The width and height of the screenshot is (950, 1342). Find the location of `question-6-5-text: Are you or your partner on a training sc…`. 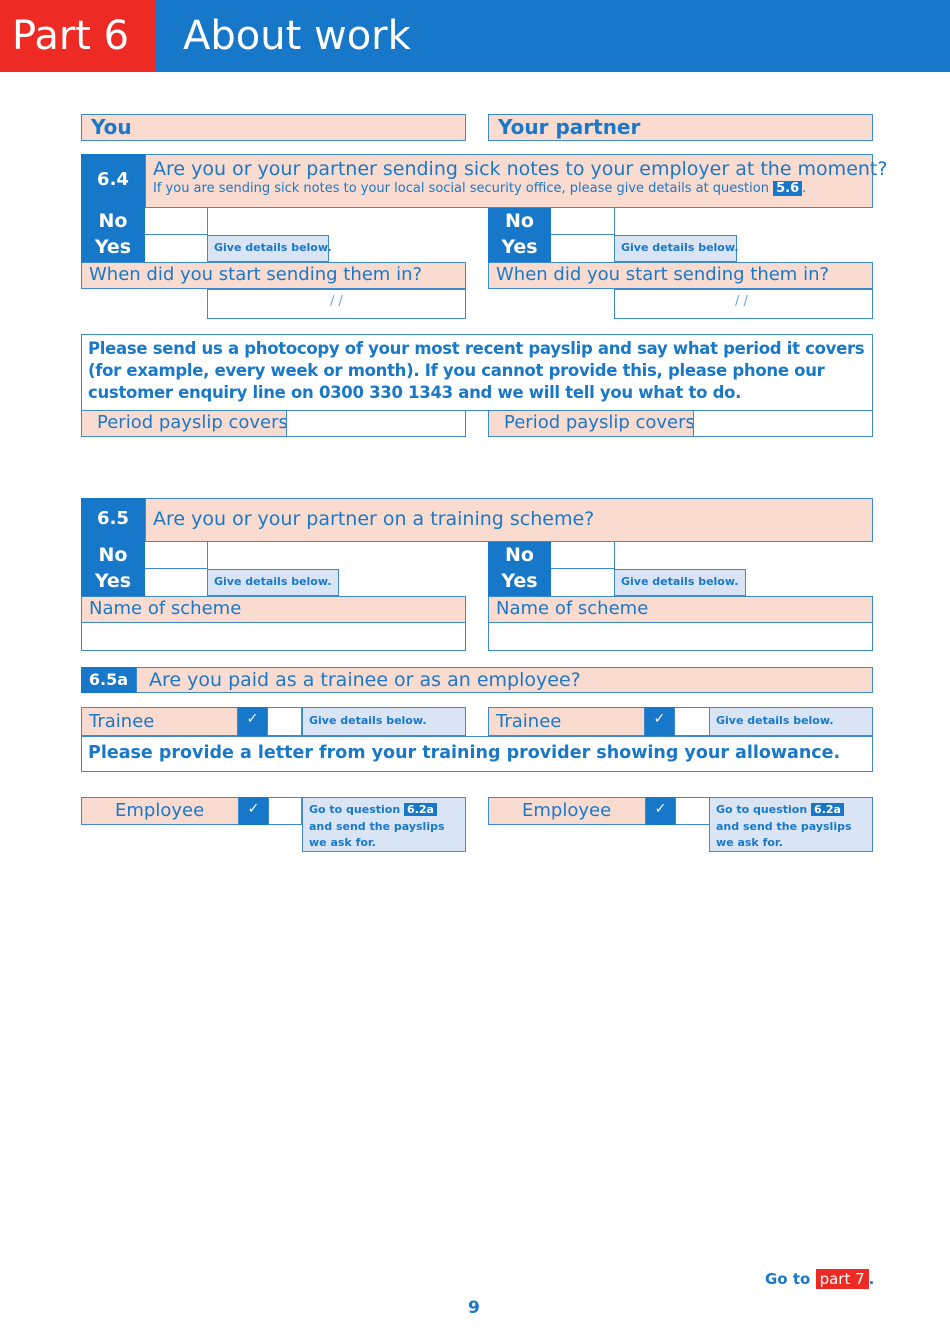

question-6-5-text: Are you or your partner on a training sc… is located at coordinates (509, 520).